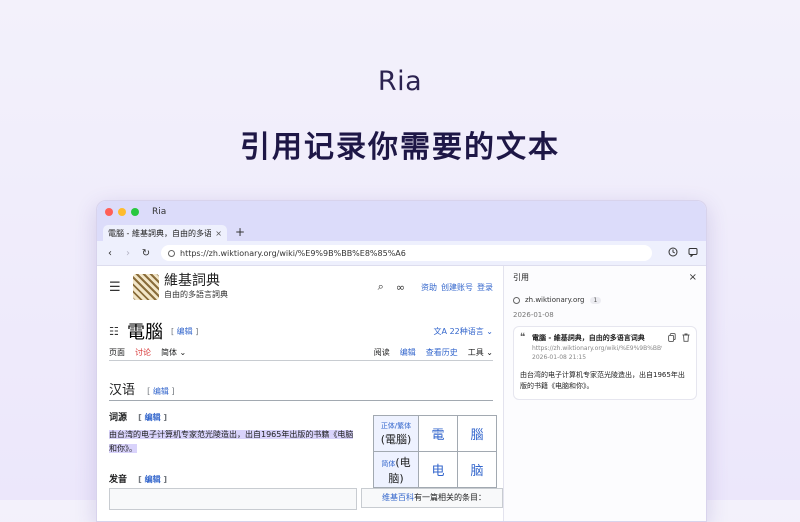 The image size is (800, 522). What do you see at coordinates (152, 479) in the screenshot?
I see `pronunciation-edit-link: [ 编辑 ]` at bounding box center [152, 479].